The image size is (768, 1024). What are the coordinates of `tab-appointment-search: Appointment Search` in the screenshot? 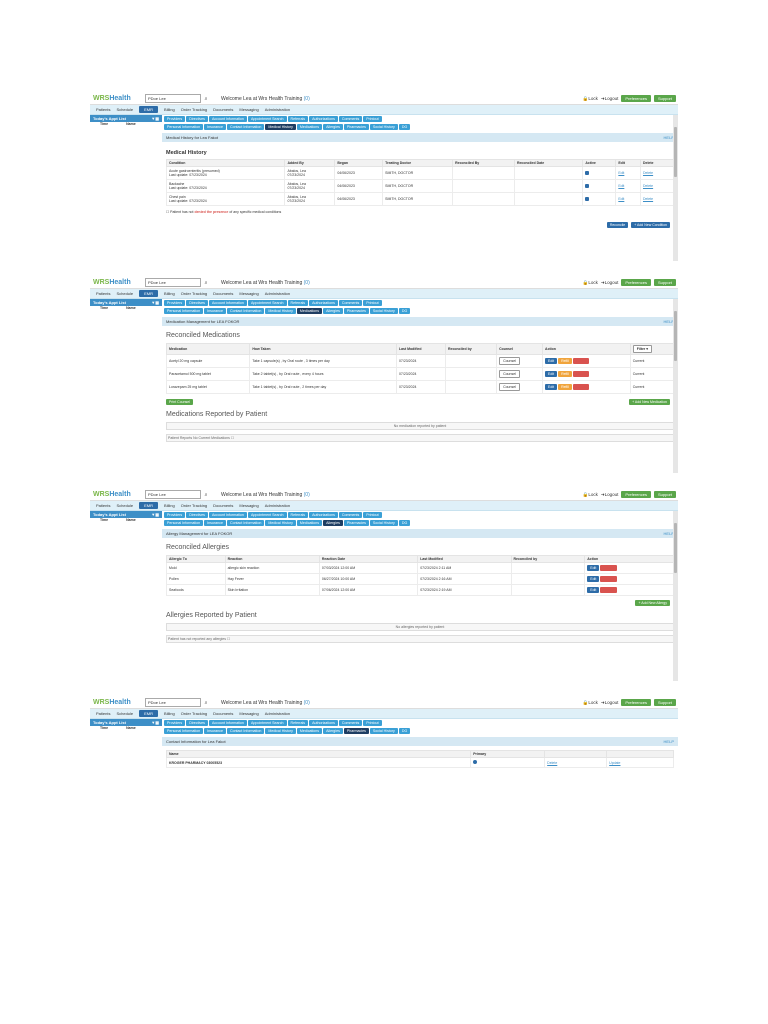 It's located at (267, 119).